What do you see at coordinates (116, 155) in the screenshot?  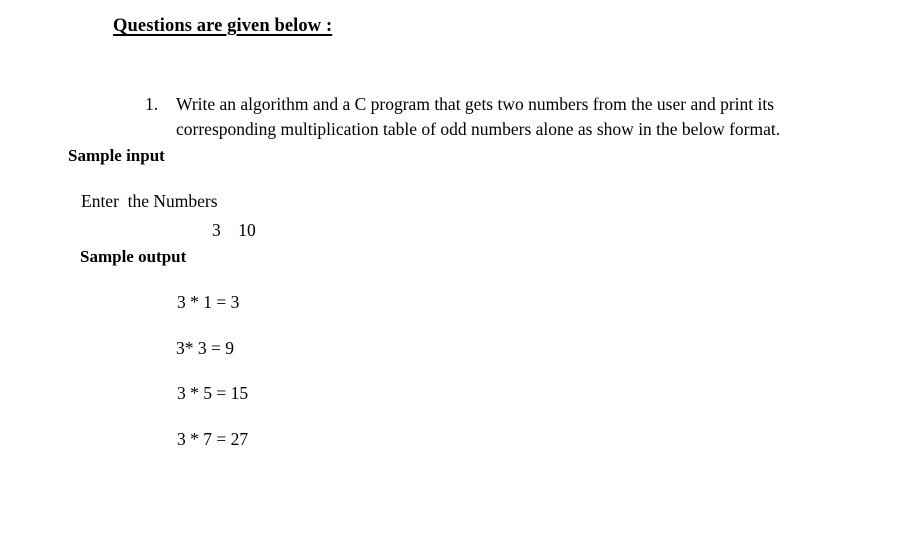 I see `sample-input-label: Sample input` at bounding box center [116, 155].